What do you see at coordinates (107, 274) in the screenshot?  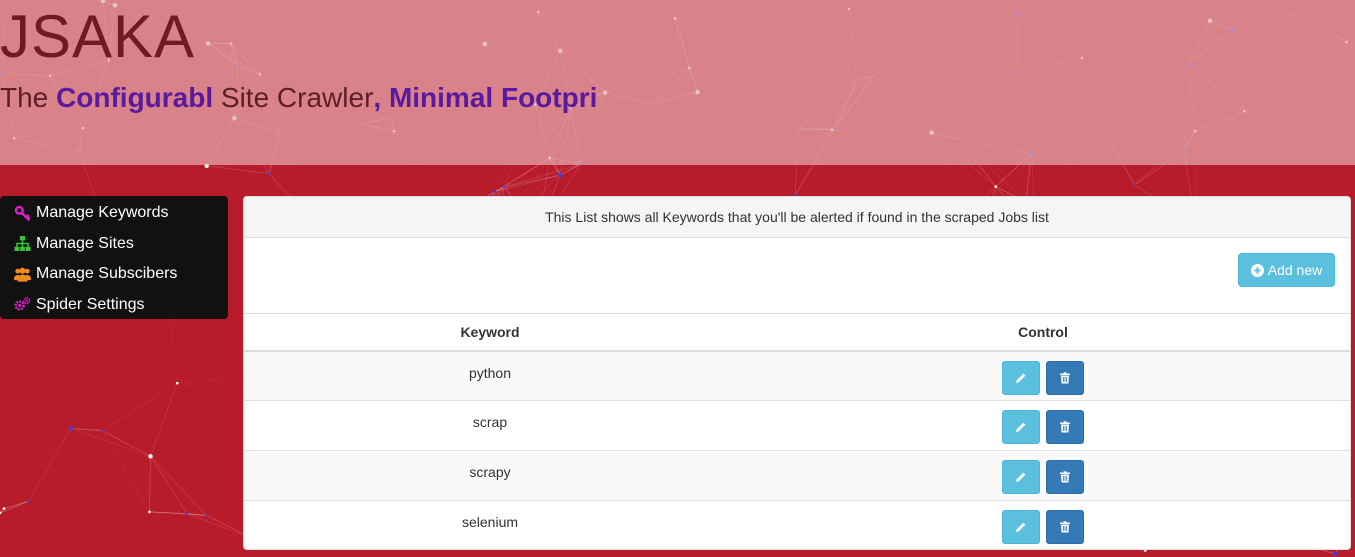 I see `sidebar-item-label: Manage Subscibers` at bounding box center [107, 274].